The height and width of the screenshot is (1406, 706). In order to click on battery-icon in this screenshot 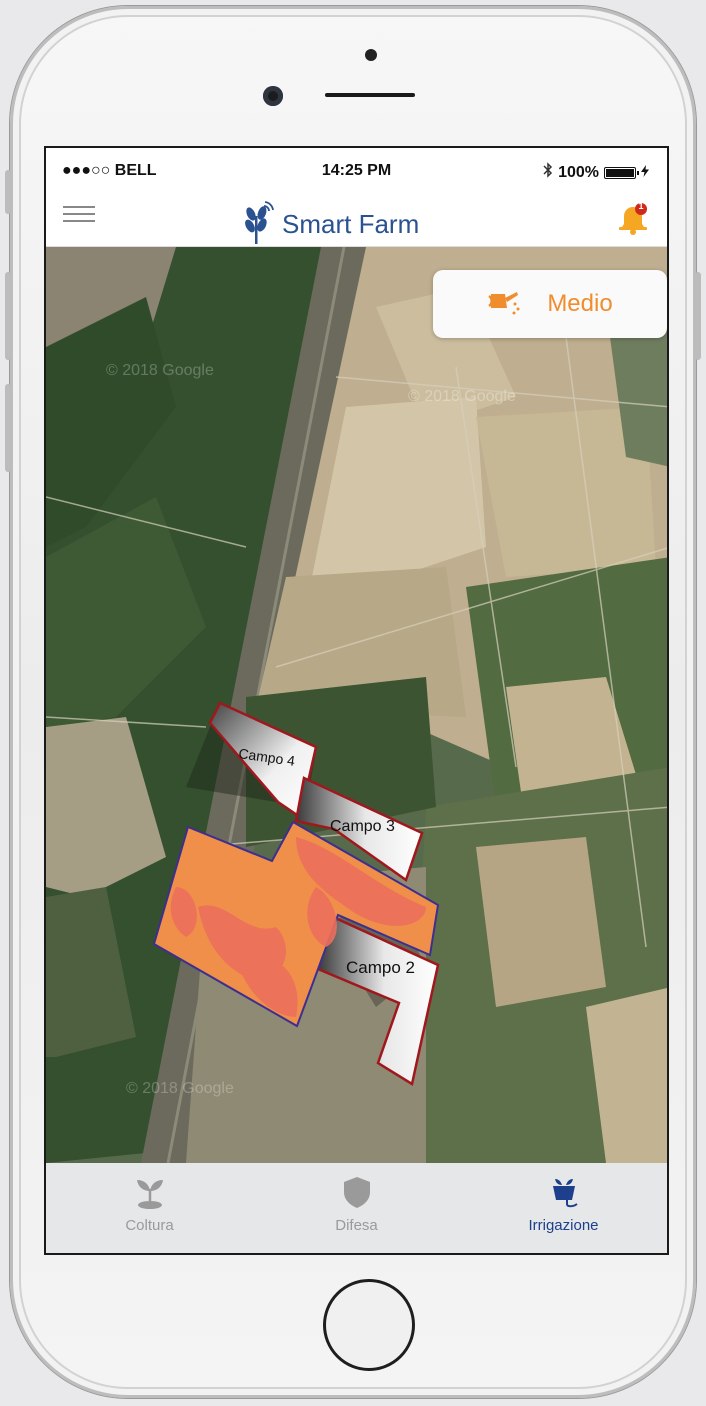, I will do `click(621, 172)`.